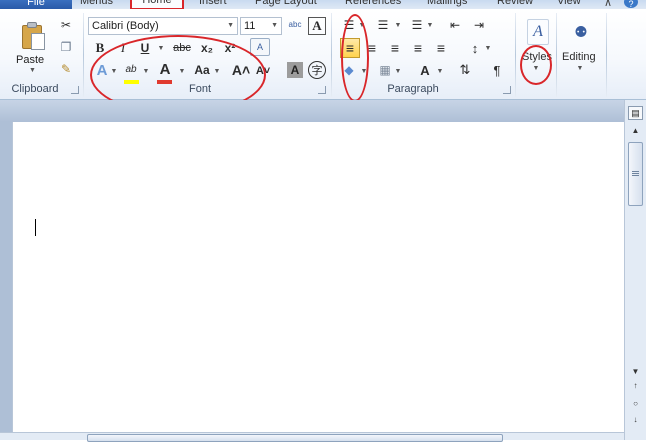  What do you see at coordinates (213, 4) in the screenshot?
I see `tab-insert: Insert` at bounding box center [213, 4].